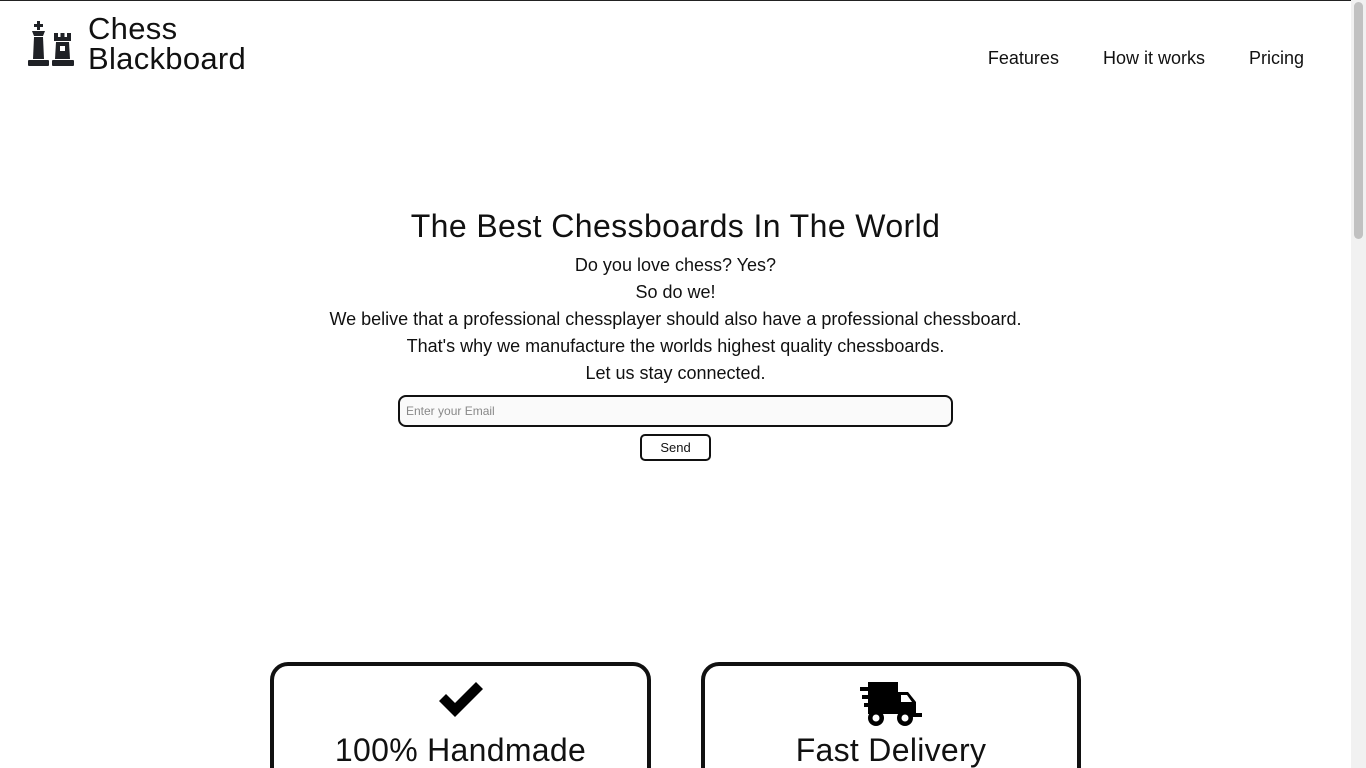  What do you see at coordinates (133, 28) in the screenshot?
I see `brand-name-line1: Chess` at bounding box center [133, 28].